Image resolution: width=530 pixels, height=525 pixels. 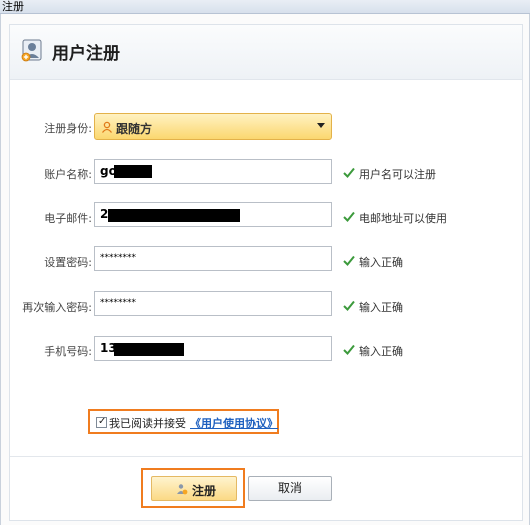 What do you see at coordinates (234, 423) in the screenshot?
I see `agreement-link: 《用户使用协议》` at bounding box center [234, 423].